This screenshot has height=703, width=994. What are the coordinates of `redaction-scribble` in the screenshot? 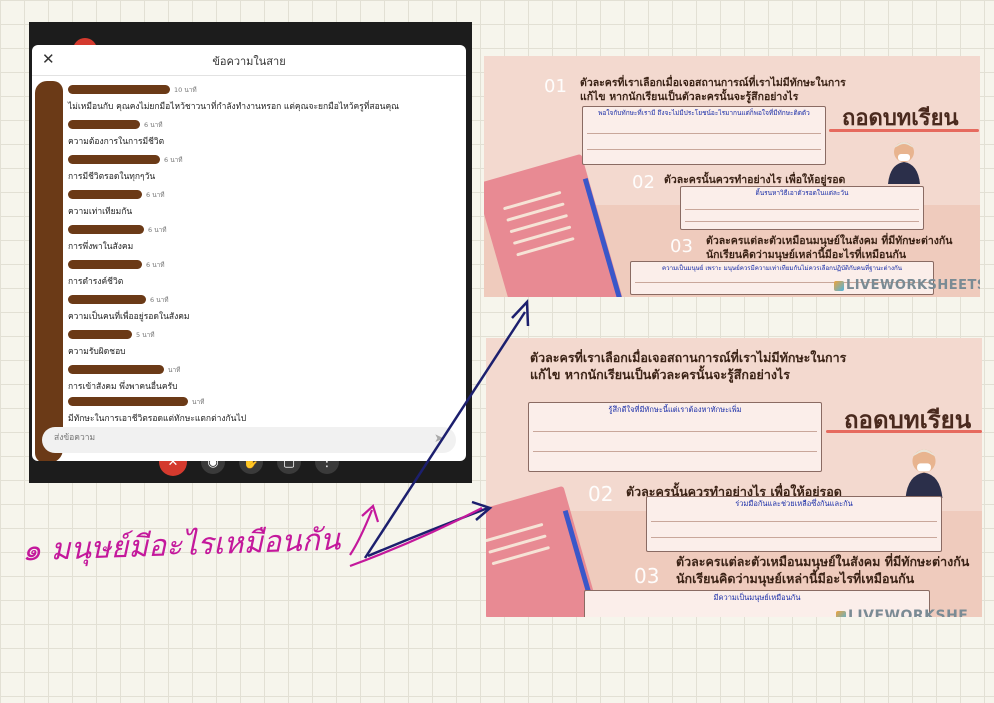 It's located at (49, 271).